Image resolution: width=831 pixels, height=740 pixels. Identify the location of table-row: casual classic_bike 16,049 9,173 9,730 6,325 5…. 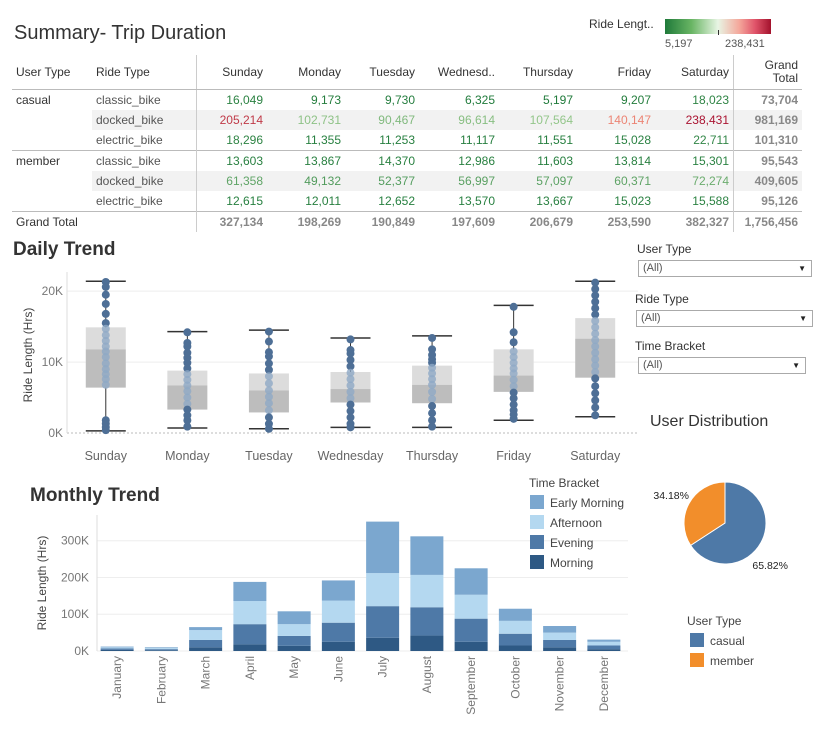
(407, 100).